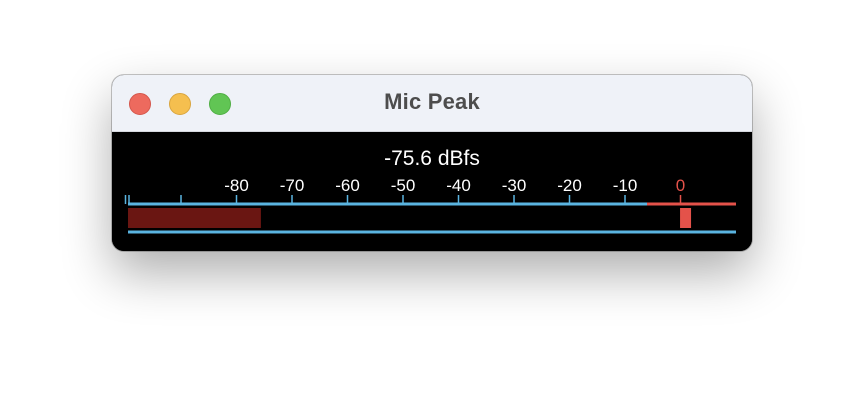 This screenshot has height=400, width=864. I want to click on window-title: Mic Peak, so click(432, 101).